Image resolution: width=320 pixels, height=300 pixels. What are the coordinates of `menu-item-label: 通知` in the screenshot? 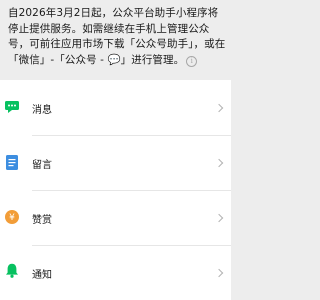 It's located at (42, 275).